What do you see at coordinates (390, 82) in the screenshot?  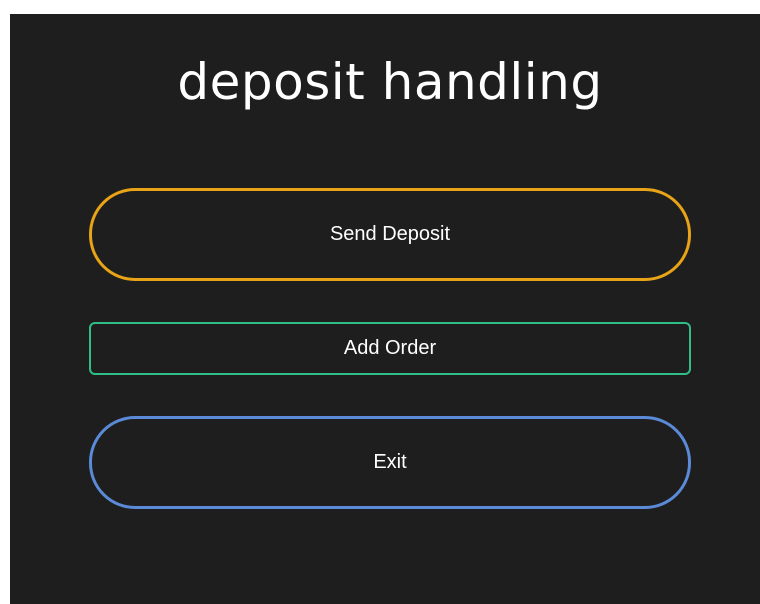 I see `page-title: deposit handling` at bounding box center [390, 82].